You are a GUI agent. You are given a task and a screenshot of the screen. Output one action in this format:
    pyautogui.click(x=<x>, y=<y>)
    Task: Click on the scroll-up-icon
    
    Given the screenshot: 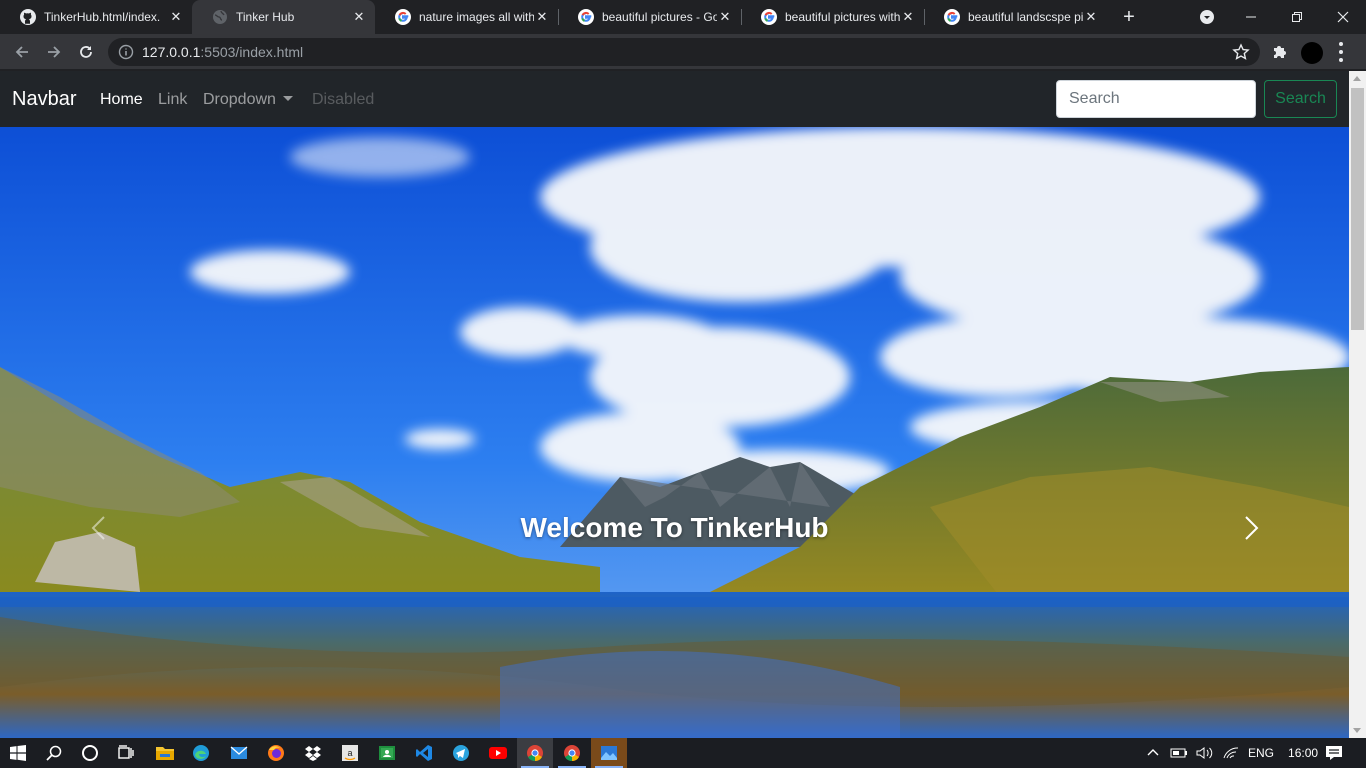 What is the action you would take?
    pyautogui.click(x=1357, y=78)
    